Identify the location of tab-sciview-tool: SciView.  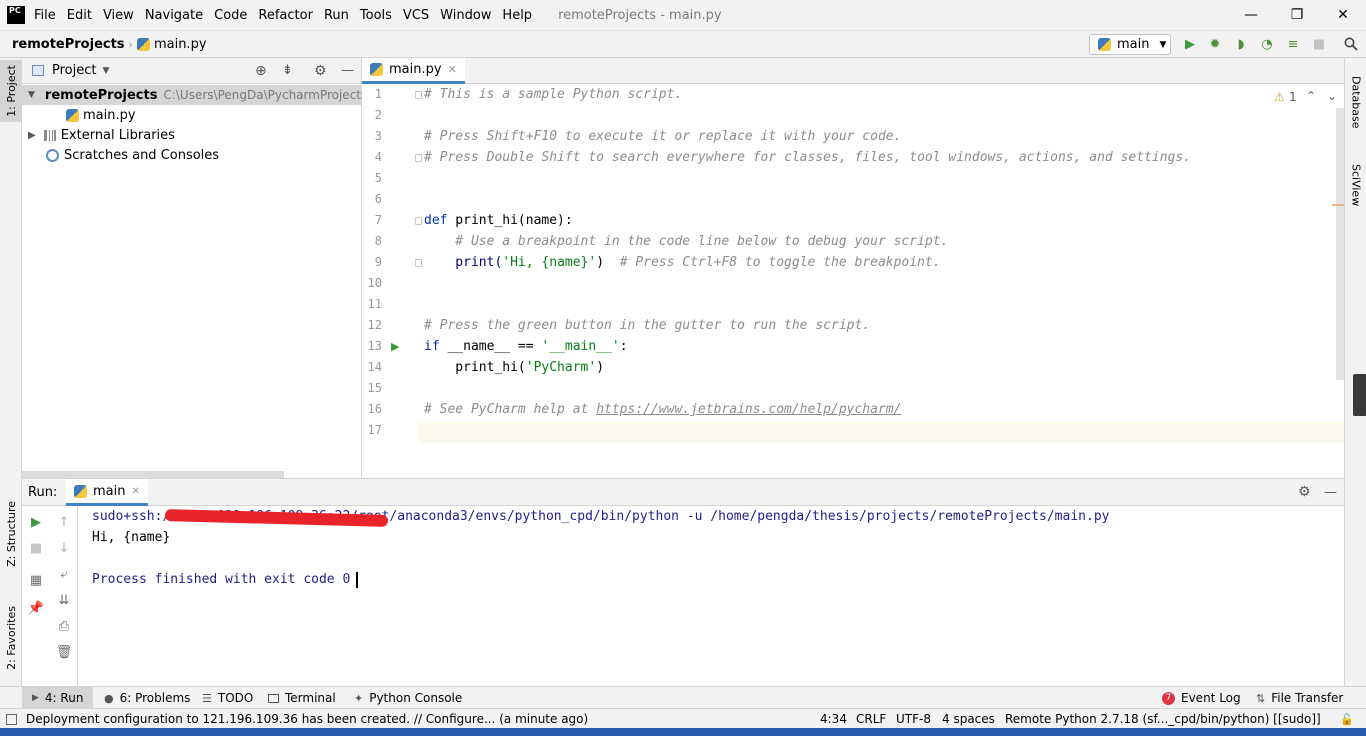
(1355, 185).